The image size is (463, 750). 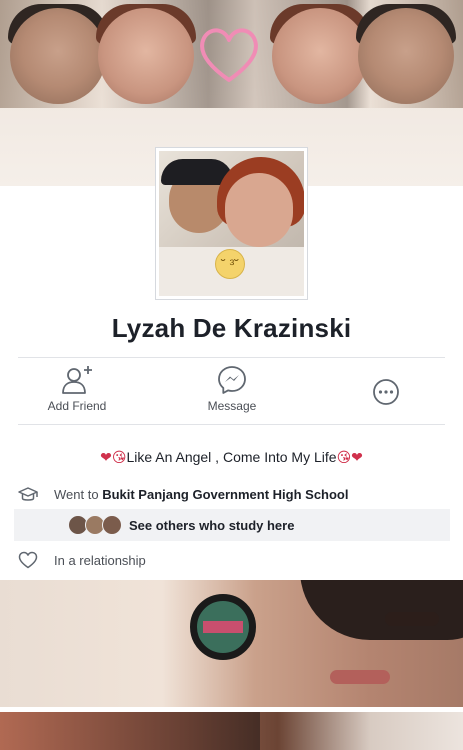 What do you see at coordinates (77, 380) in the screenshot?
I see `person-plus-icon` at bounding box center [77, 380].